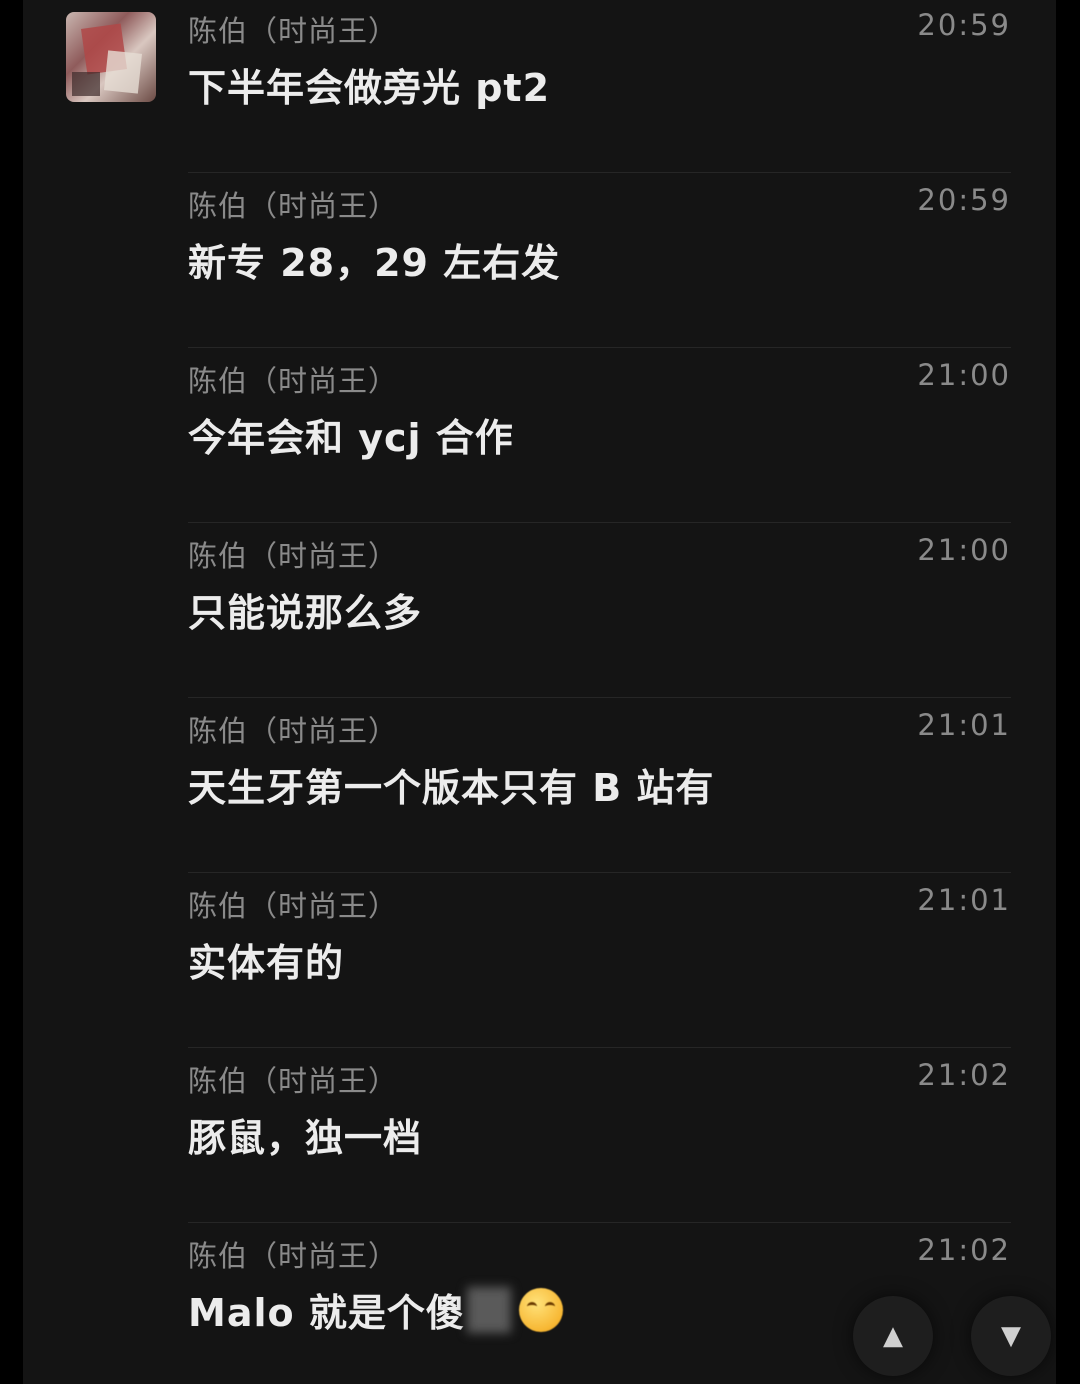 Image resolution: width=1080 pixels, height=1384 pixels. I want to click on chat-message: 陈伯（时尚王） 20:59 新专 28，29 左右发, so click(539, 262).